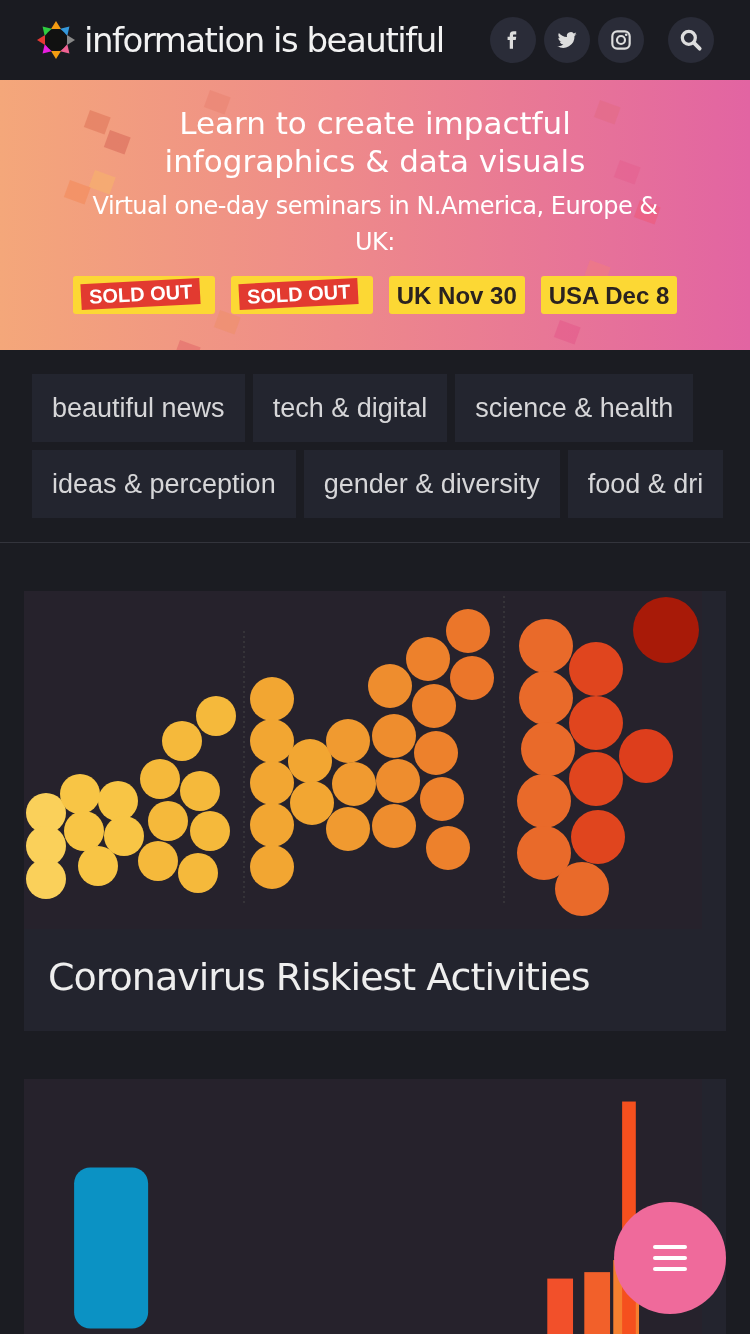 The height and width of the screenshot is (1334, 750). Describe the element at coordinates (56, 40) in the screenshot. I see `logo-icon` at that location.